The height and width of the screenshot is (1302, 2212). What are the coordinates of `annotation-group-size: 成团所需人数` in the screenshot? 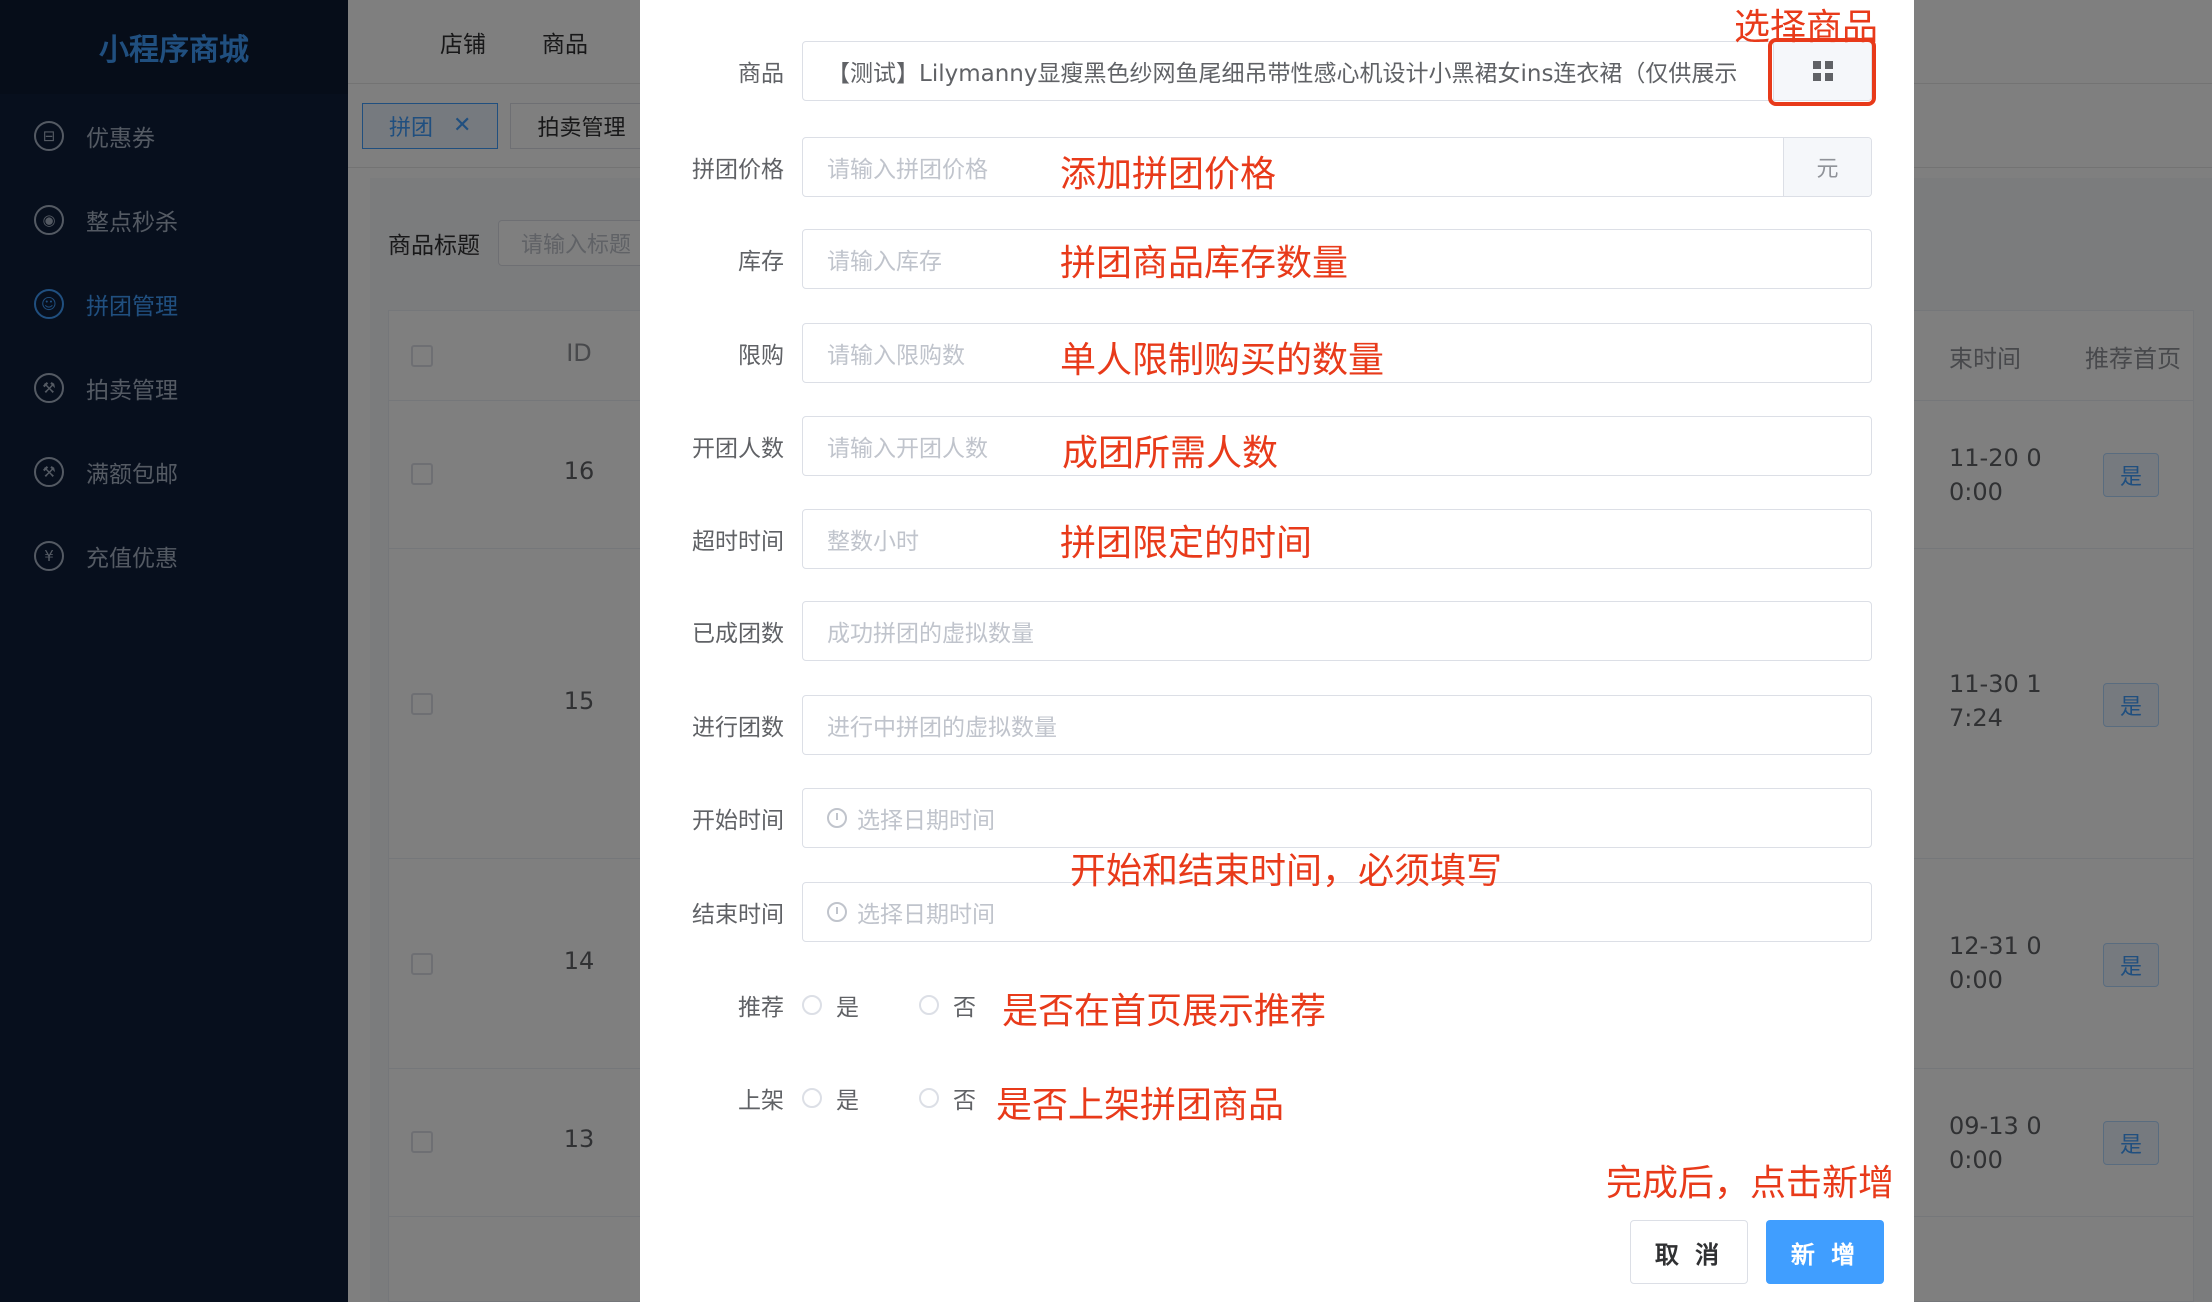 It's located at (1170, 453).